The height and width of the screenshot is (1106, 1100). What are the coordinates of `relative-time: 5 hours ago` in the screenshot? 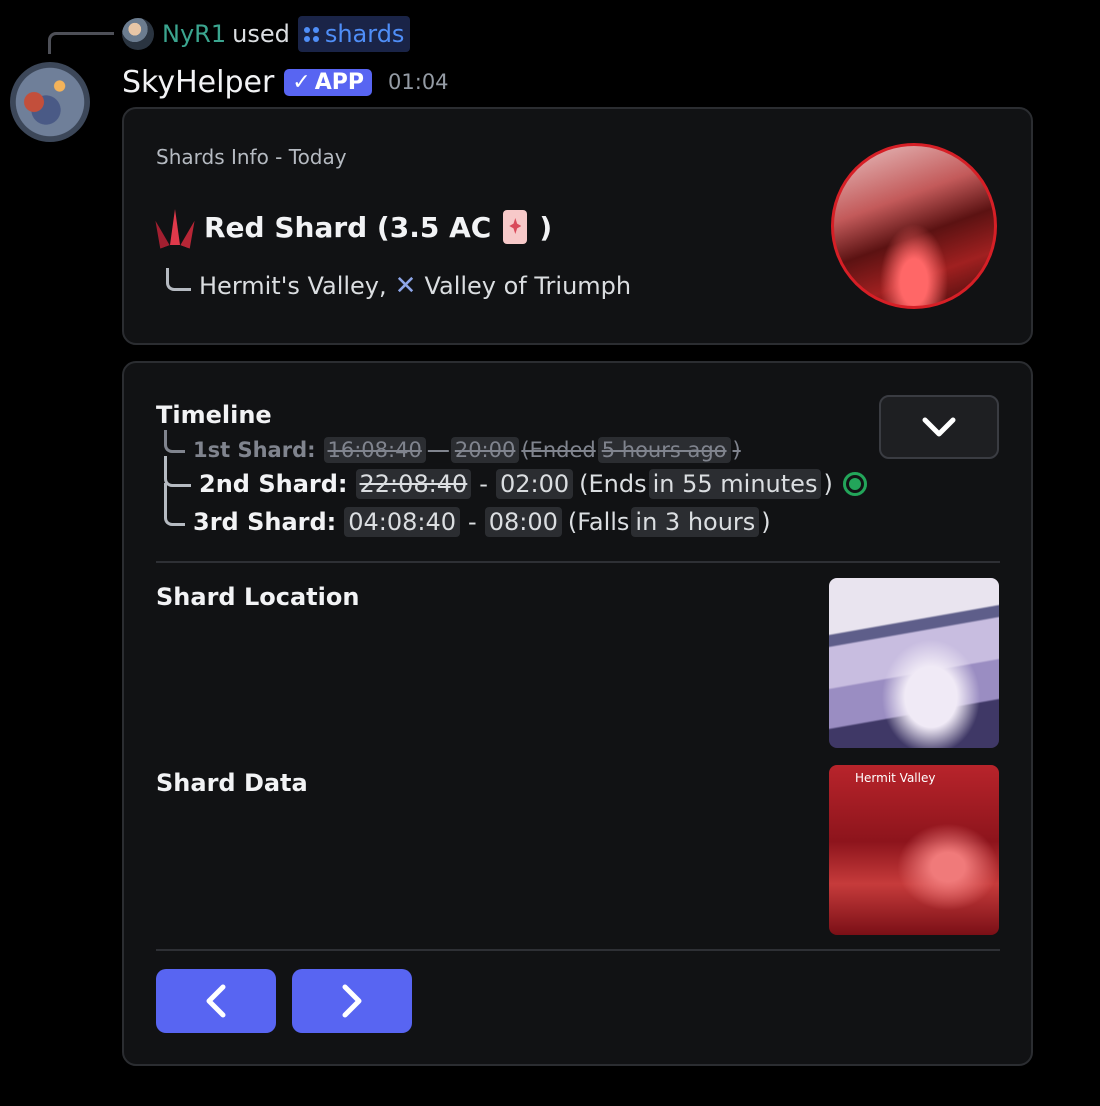 It's located at (664, 450).